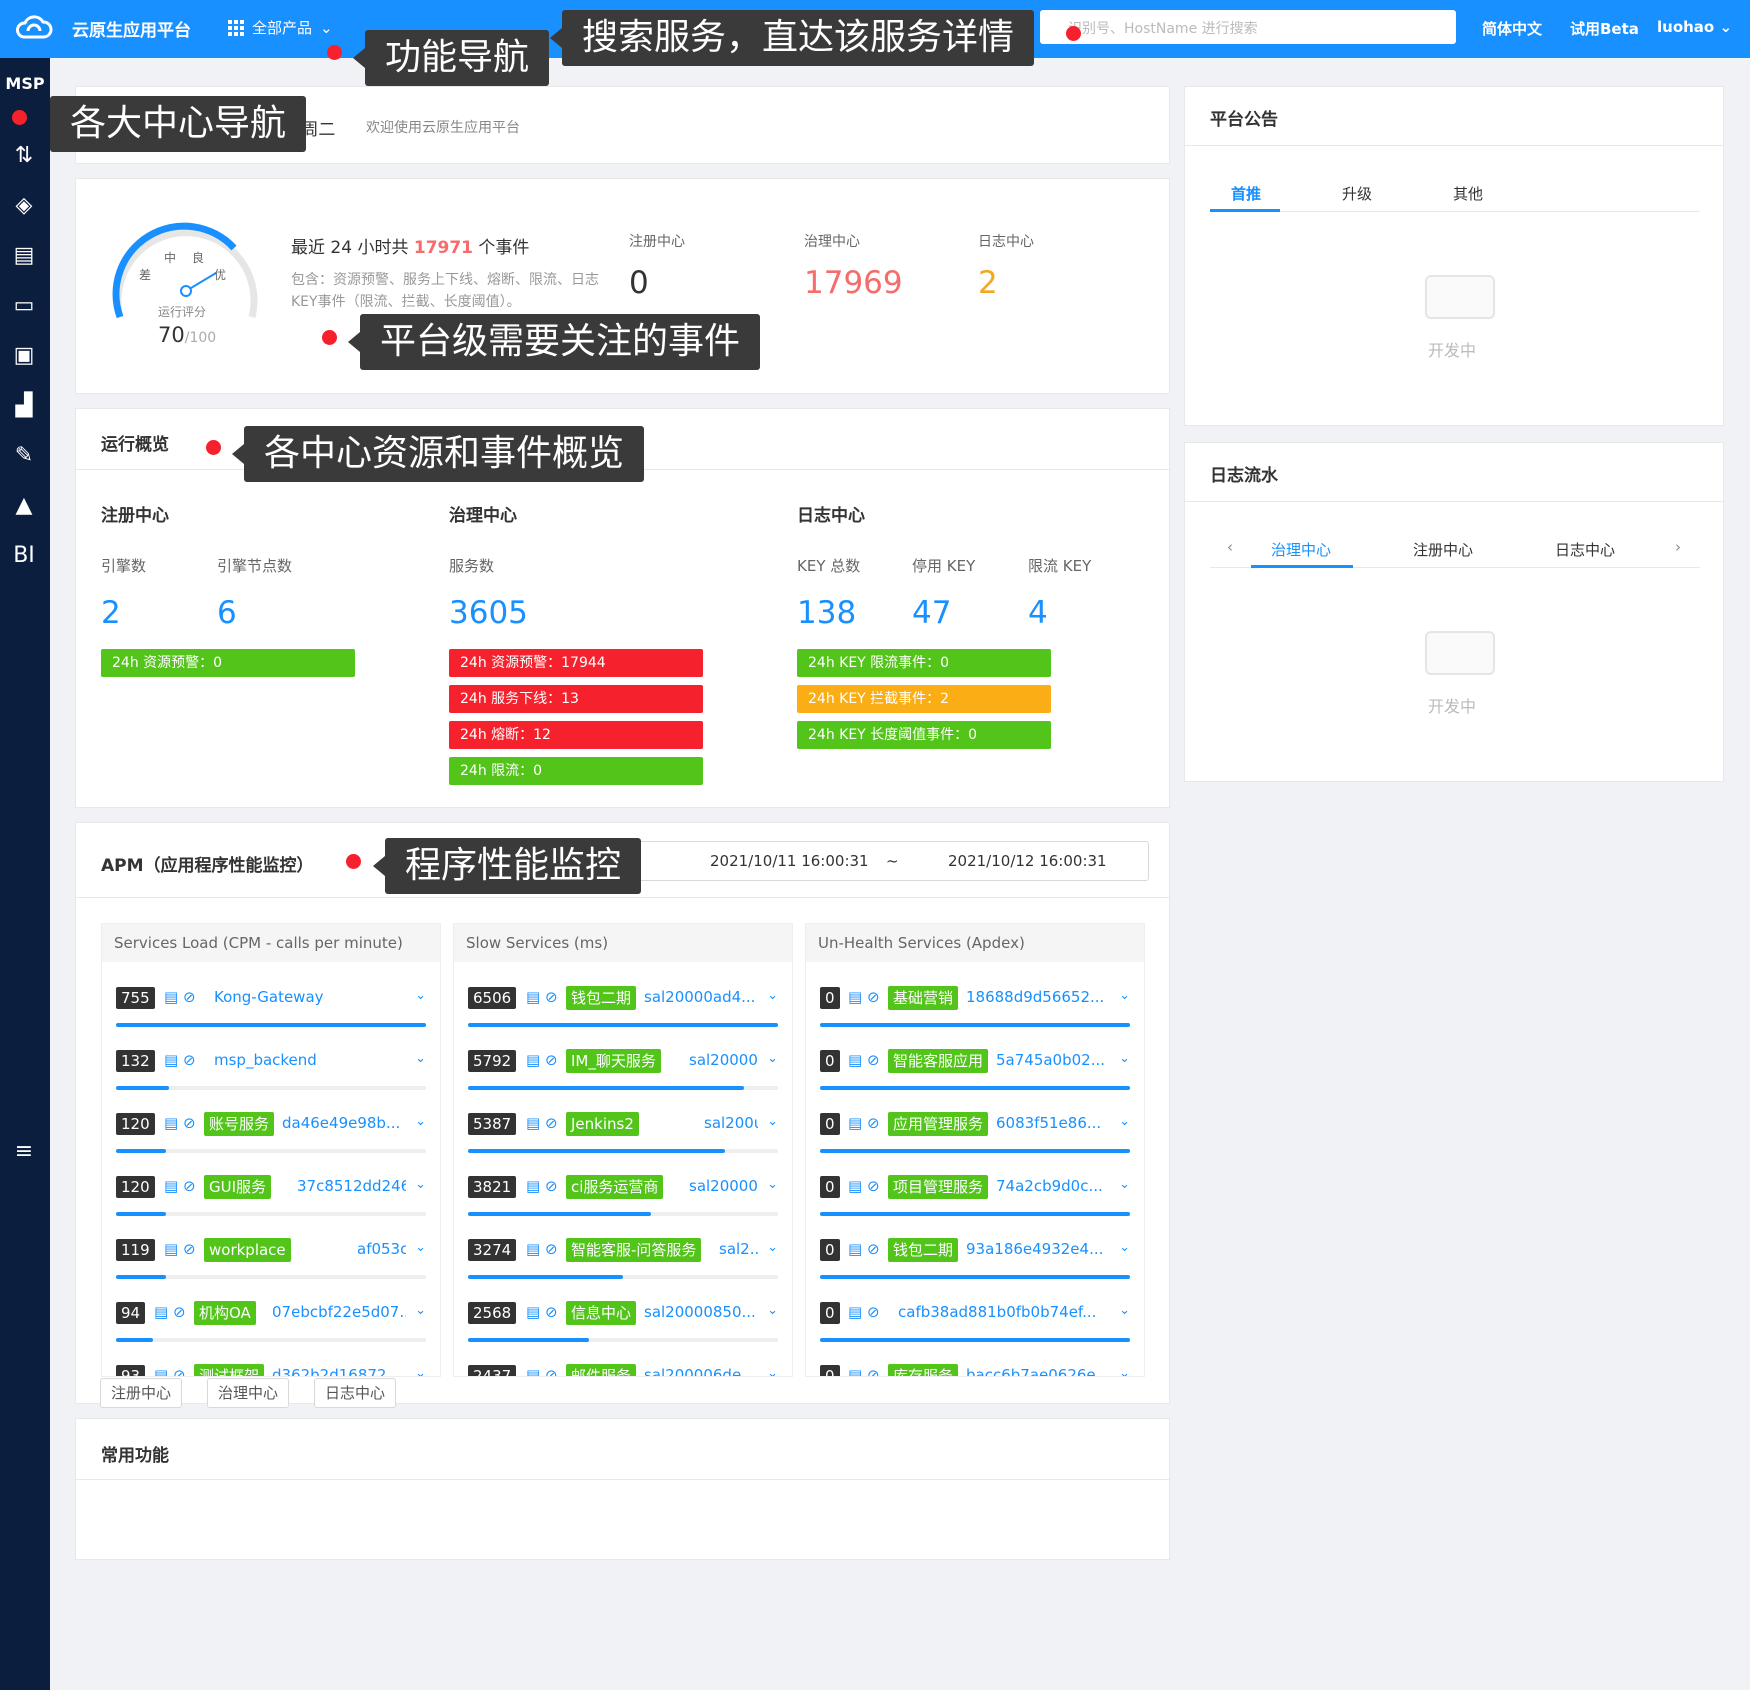 This screenshot has height=1690, width=1750. Describe the element at coordinates (248, 1393) in the screenshot. I see `shortcut-button: 治理中心` at that location.